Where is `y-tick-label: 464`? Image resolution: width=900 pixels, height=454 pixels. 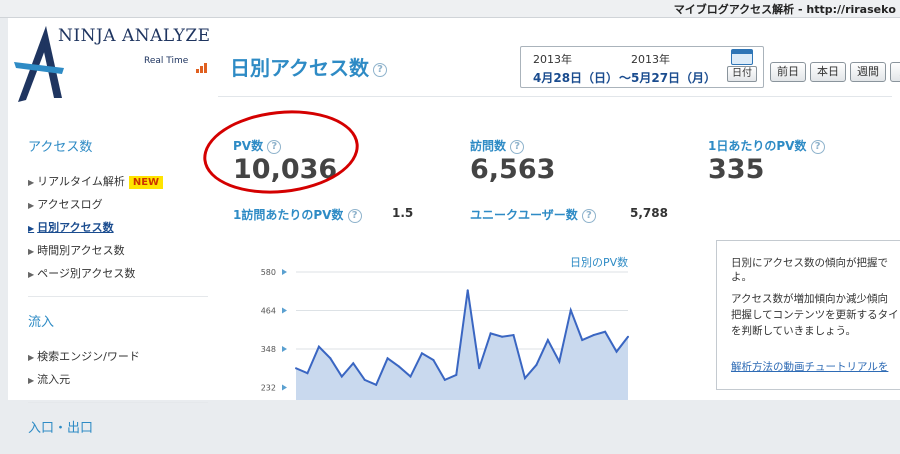
y-tick-label: 464 is located at coordinates (268, 311).